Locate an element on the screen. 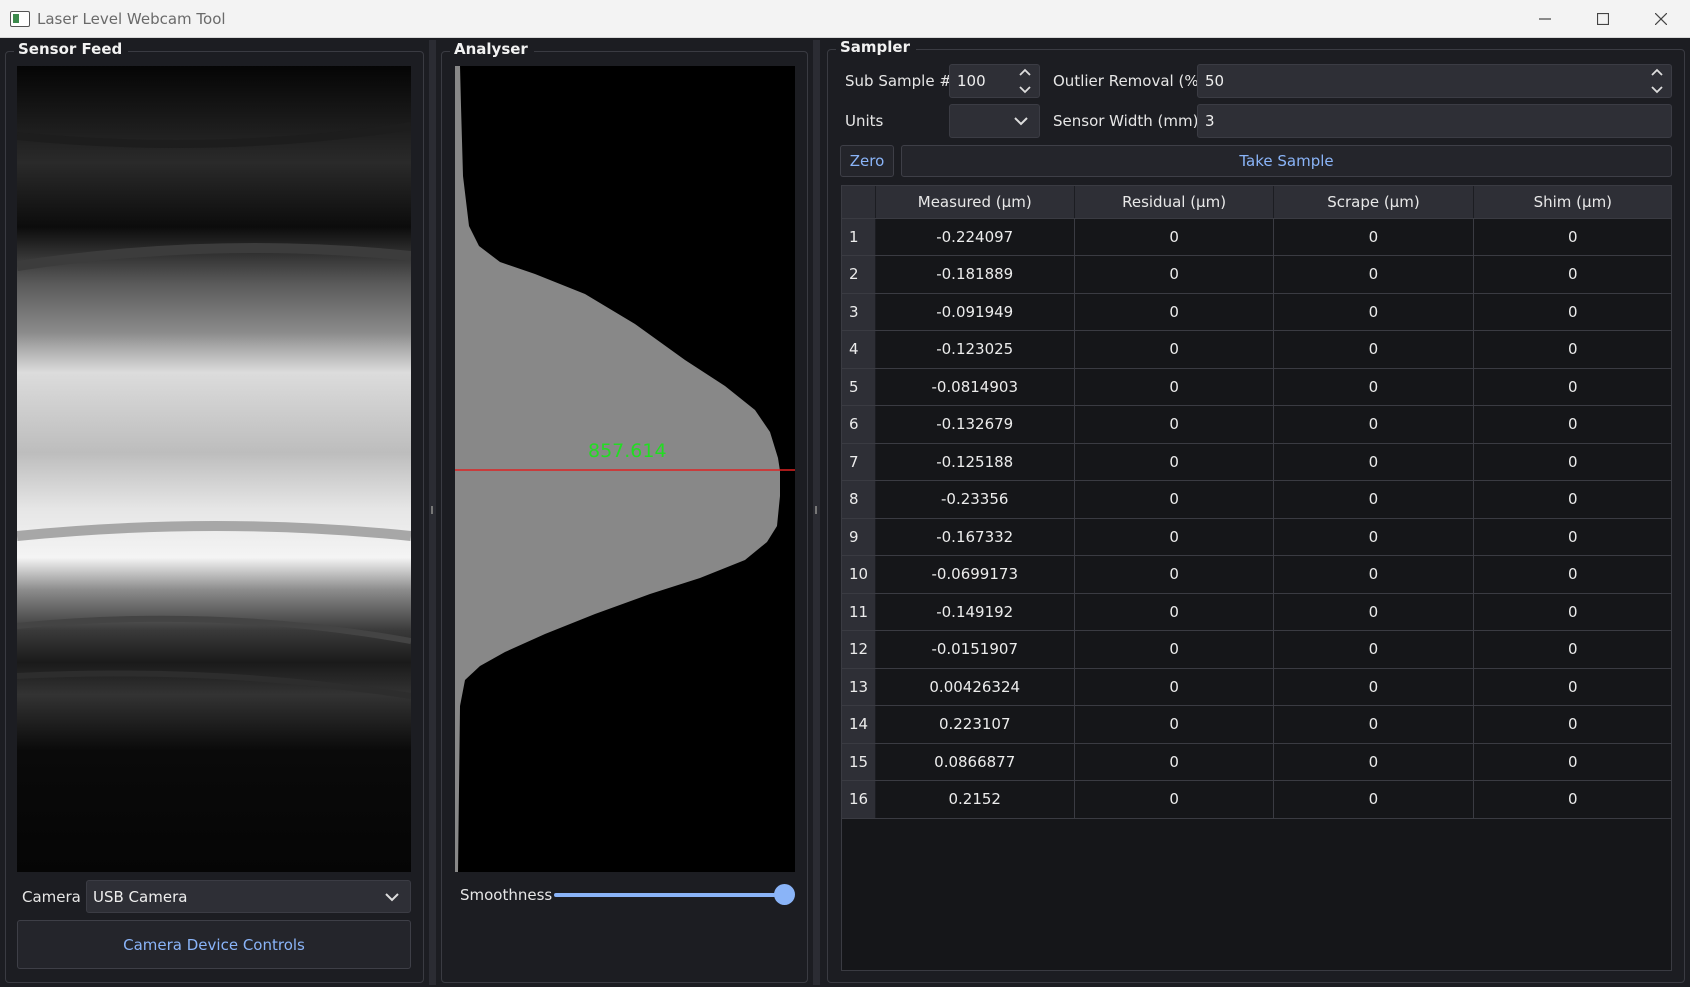  take-sample-button: Take Sample is located at coordinates (1286, 161).